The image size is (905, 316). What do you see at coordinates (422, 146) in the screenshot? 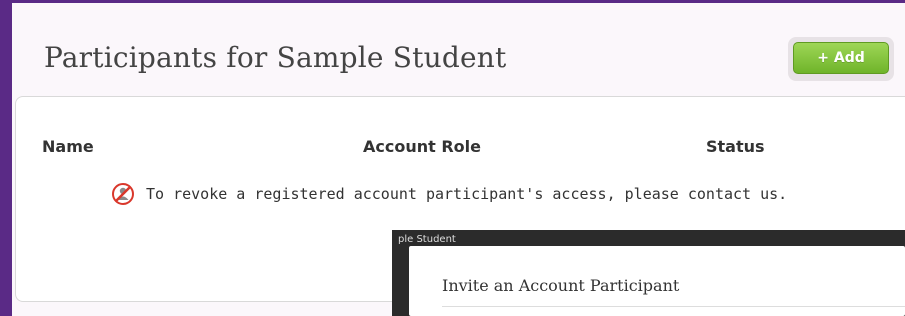
I see `column-header-account-role: Account Role` at bounding box center [422, 146].